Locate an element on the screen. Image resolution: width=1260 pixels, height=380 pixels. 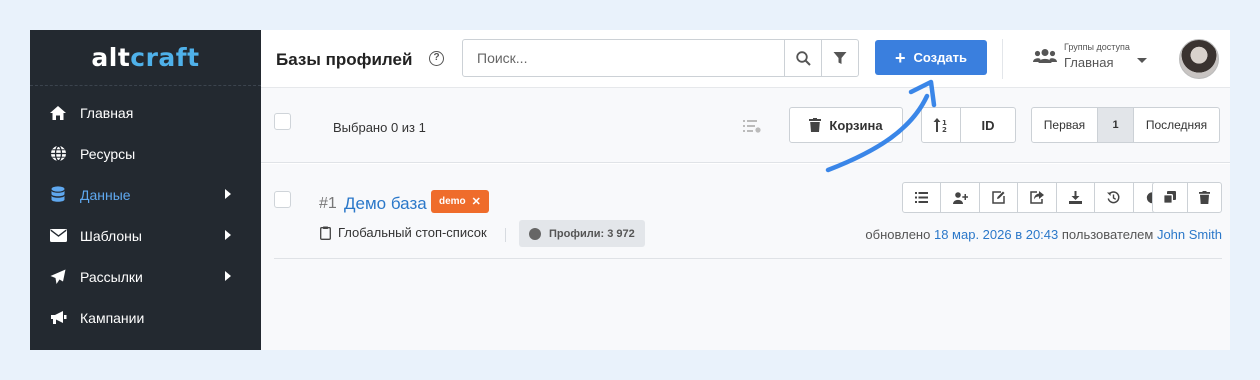
close-icon: ✕ is located at coordinates (476, 201).